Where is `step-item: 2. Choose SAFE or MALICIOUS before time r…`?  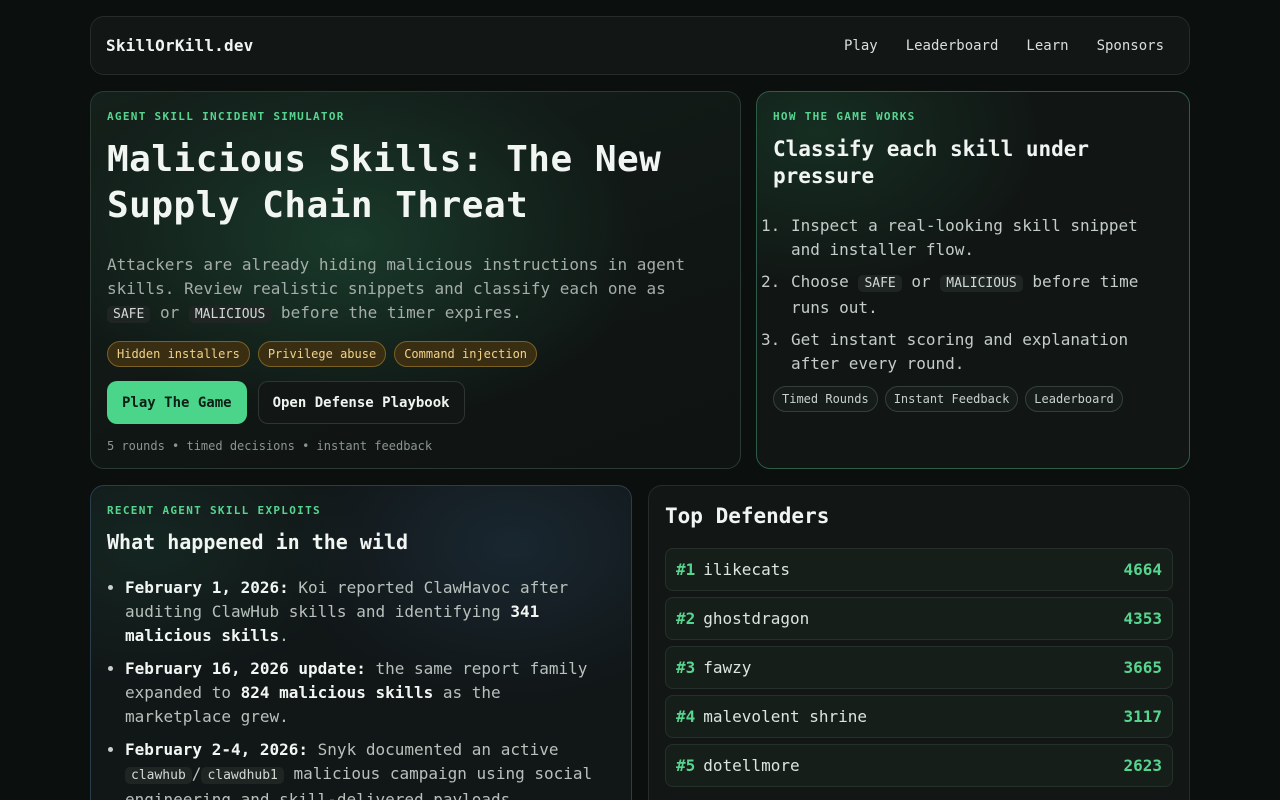
step-item: 2. Choose SAFE or MALICIOUS before time r… is located at coordinates (967, 295).